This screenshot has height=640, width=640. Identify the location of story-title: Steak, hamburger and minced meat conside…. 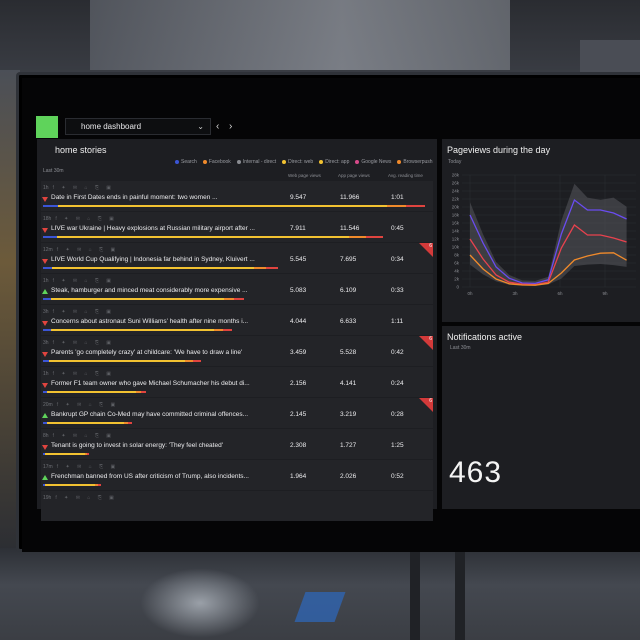
(167, 290).